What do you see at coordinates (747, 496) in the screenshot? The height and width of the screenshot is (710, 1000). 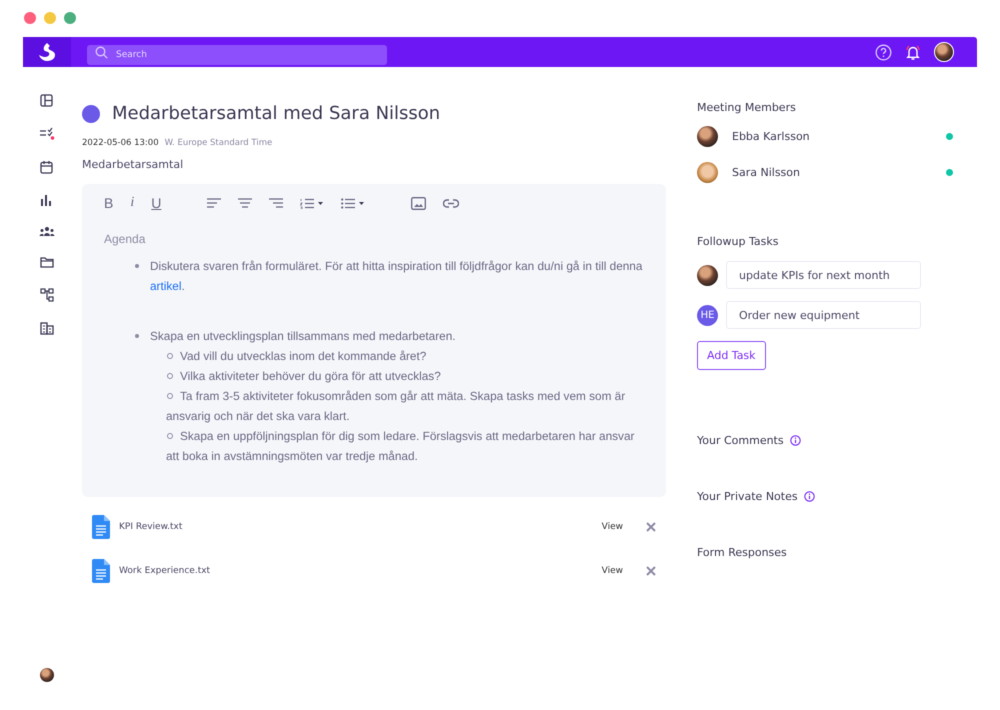 I see `section-heading: Your Private Notes` at bounding box center [747, 496].